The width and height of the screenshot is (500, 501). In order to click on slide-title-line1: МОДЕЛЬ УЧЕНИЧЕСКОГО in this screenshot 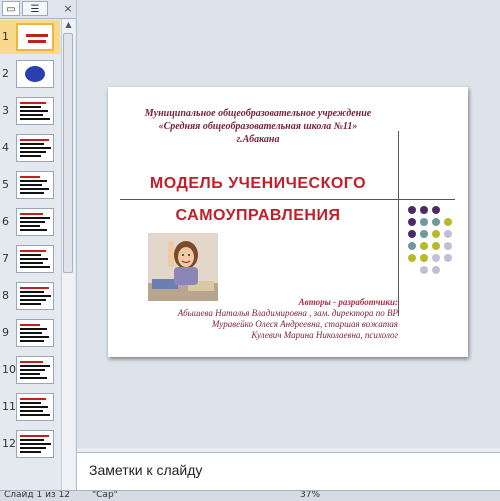, I will do `click(258, 183)`.